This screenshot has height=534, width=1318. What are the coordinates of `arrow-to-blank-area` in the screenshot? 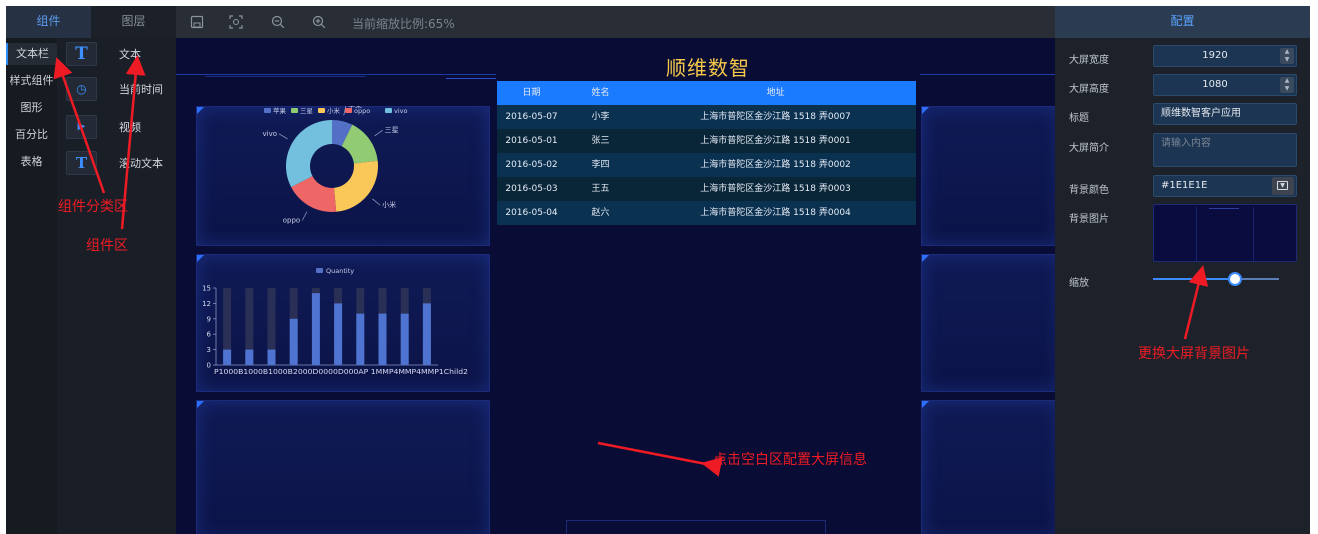 It's located at (660, 459).